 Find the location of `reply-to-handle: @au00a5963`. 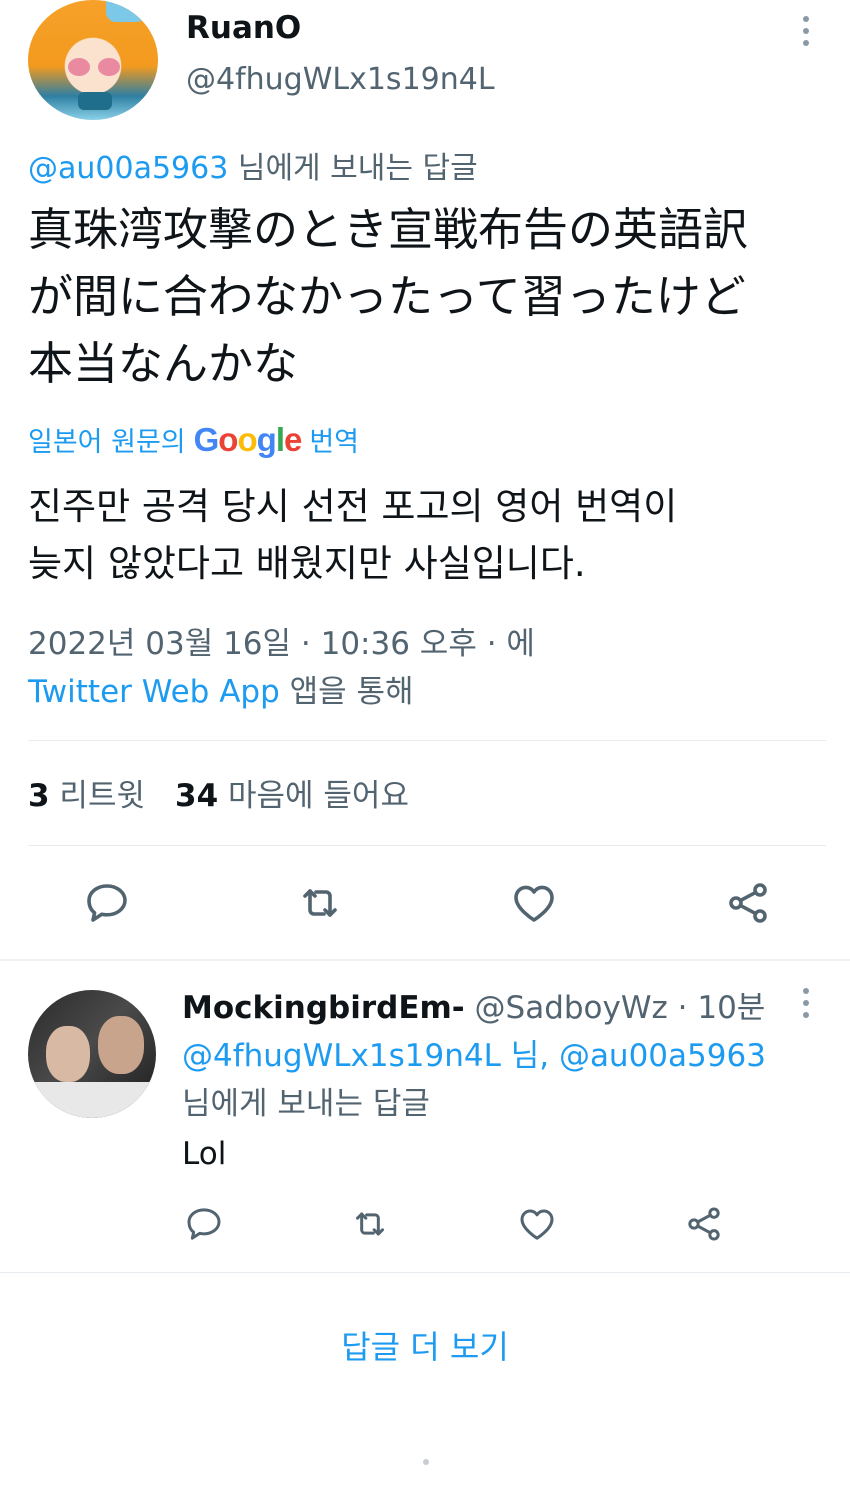

reply-to-handle: @au00a5963 is located at coordinates (128, 168).